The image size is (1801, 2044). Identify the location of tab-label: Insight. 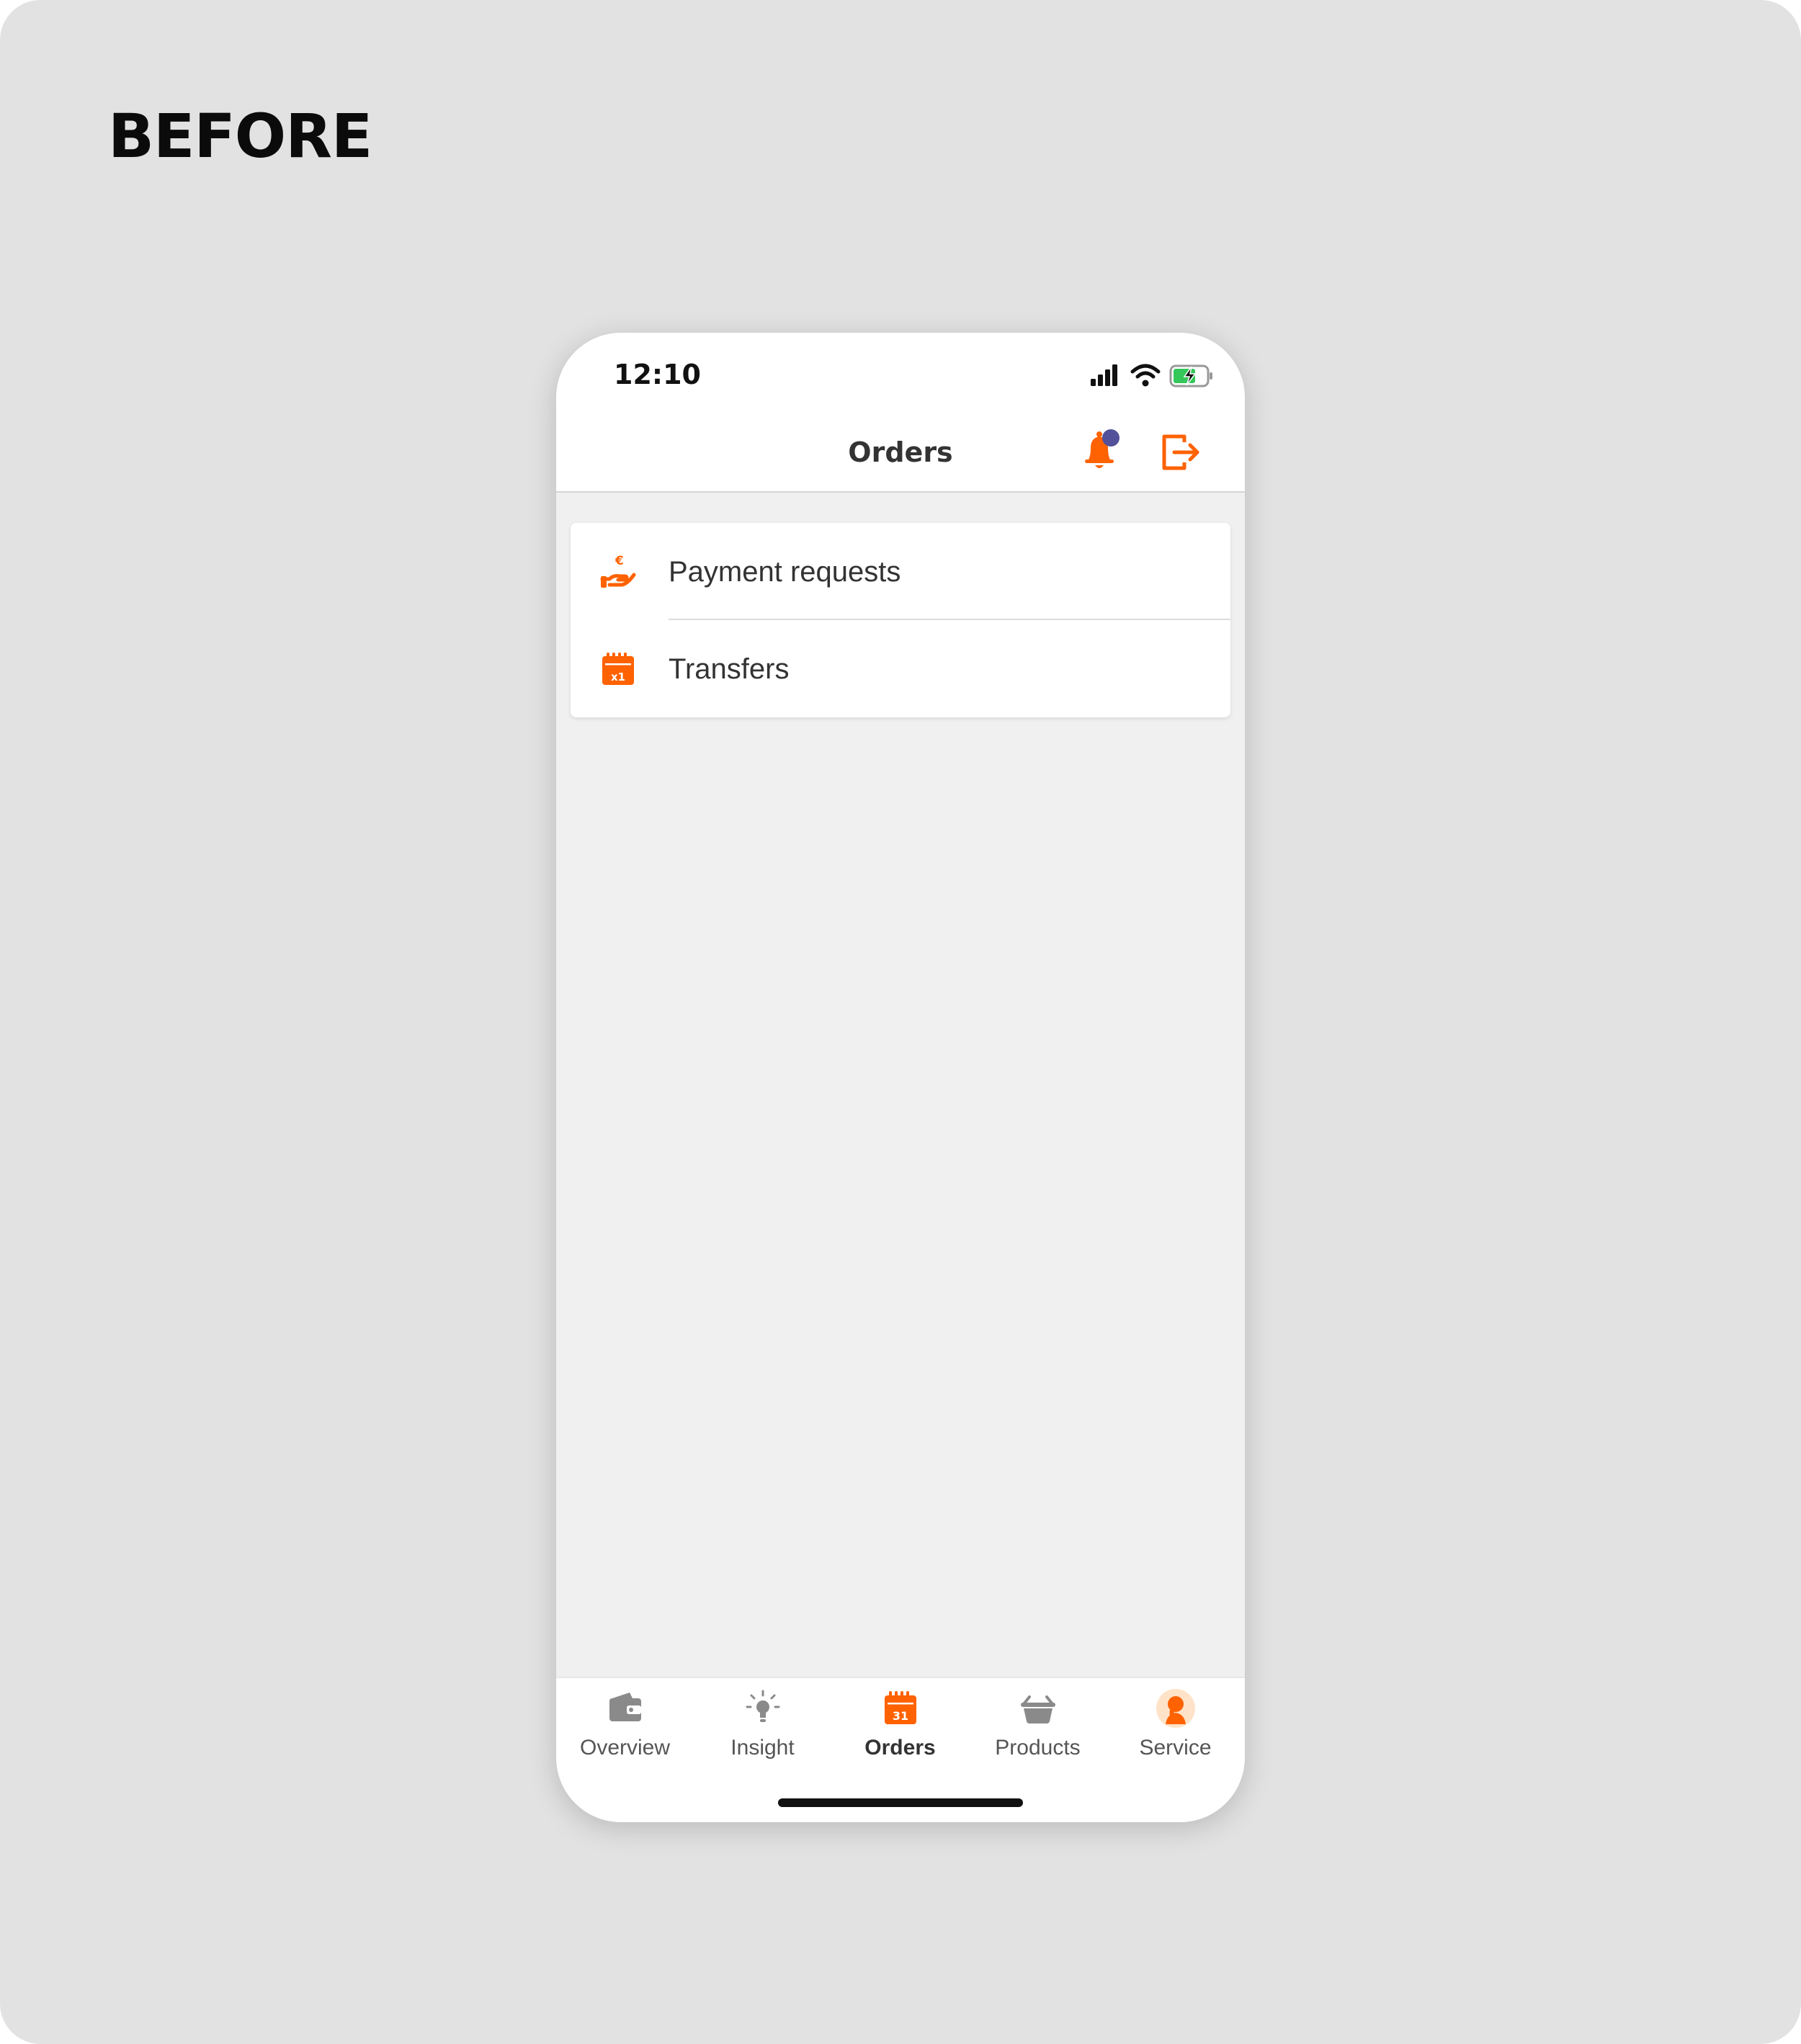
(763, 1748).